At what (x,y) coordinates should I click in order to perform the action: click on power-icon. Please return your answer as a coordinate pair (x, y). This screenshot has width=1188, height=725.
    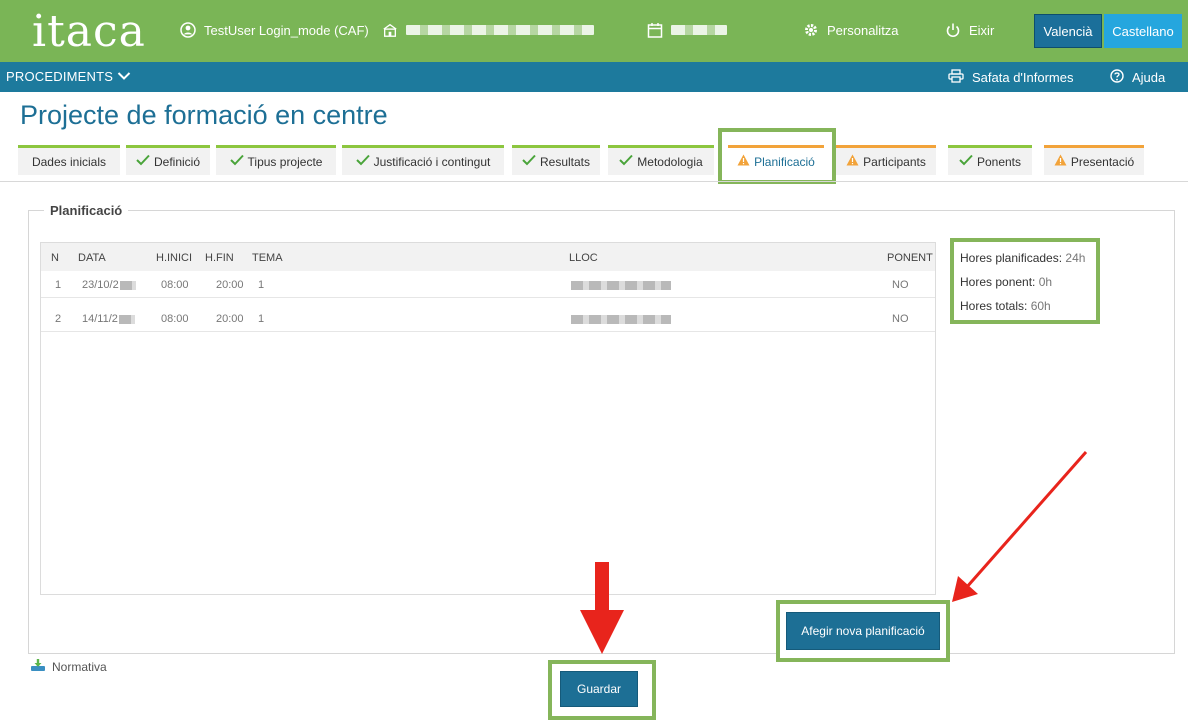
    Looking at the image, I should click on (953, 30).